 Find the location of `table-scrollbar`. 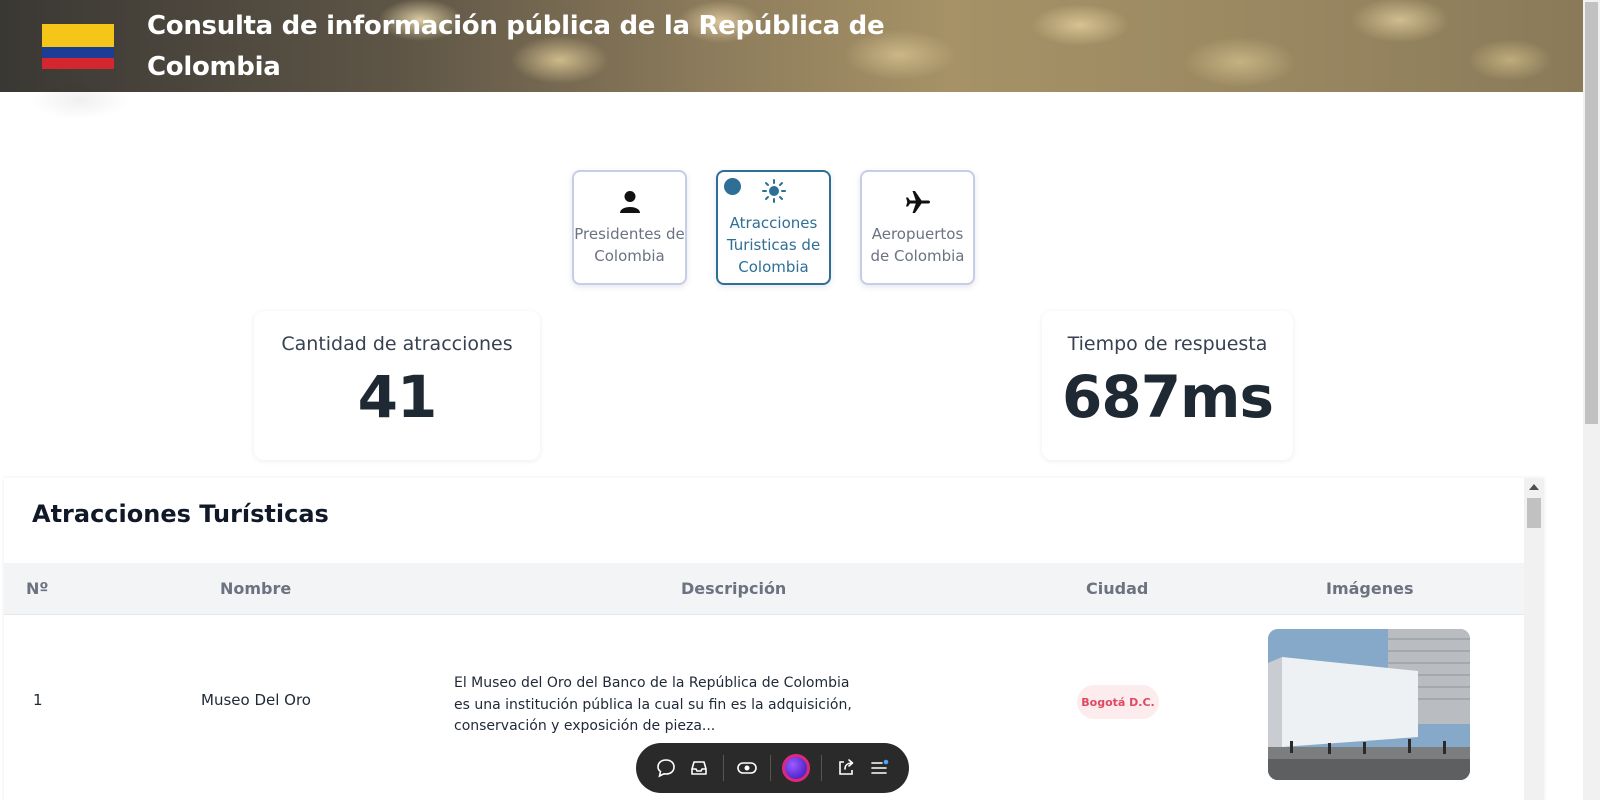

table-scrollbar is located at coordinates (1534, 639).